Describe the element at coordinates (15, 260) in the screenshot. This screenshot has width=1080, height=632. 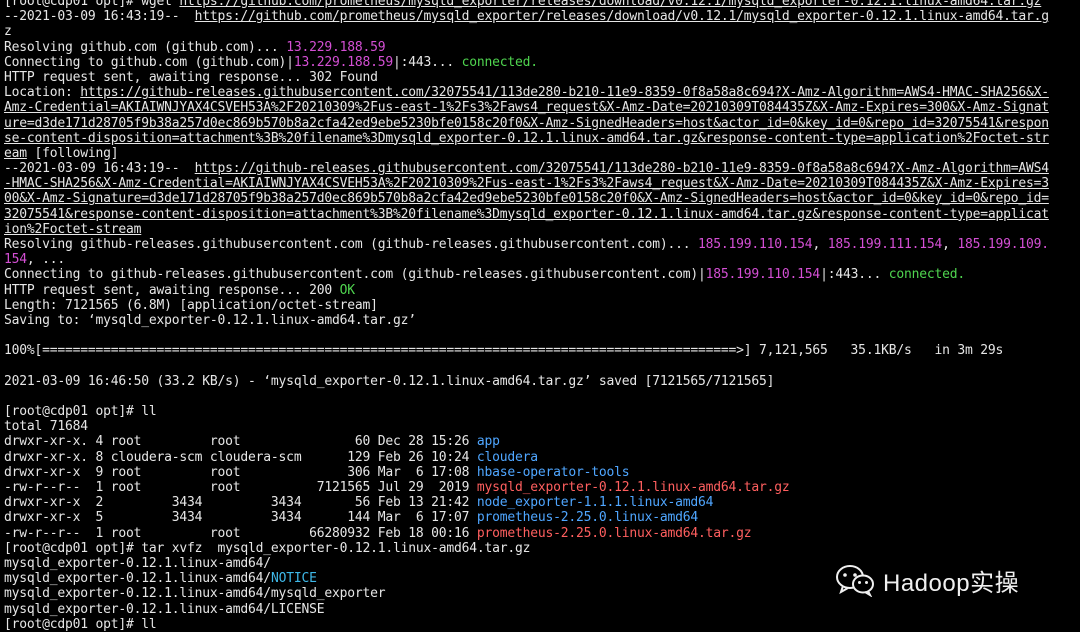
I see `terminal-text: 154` at that location.